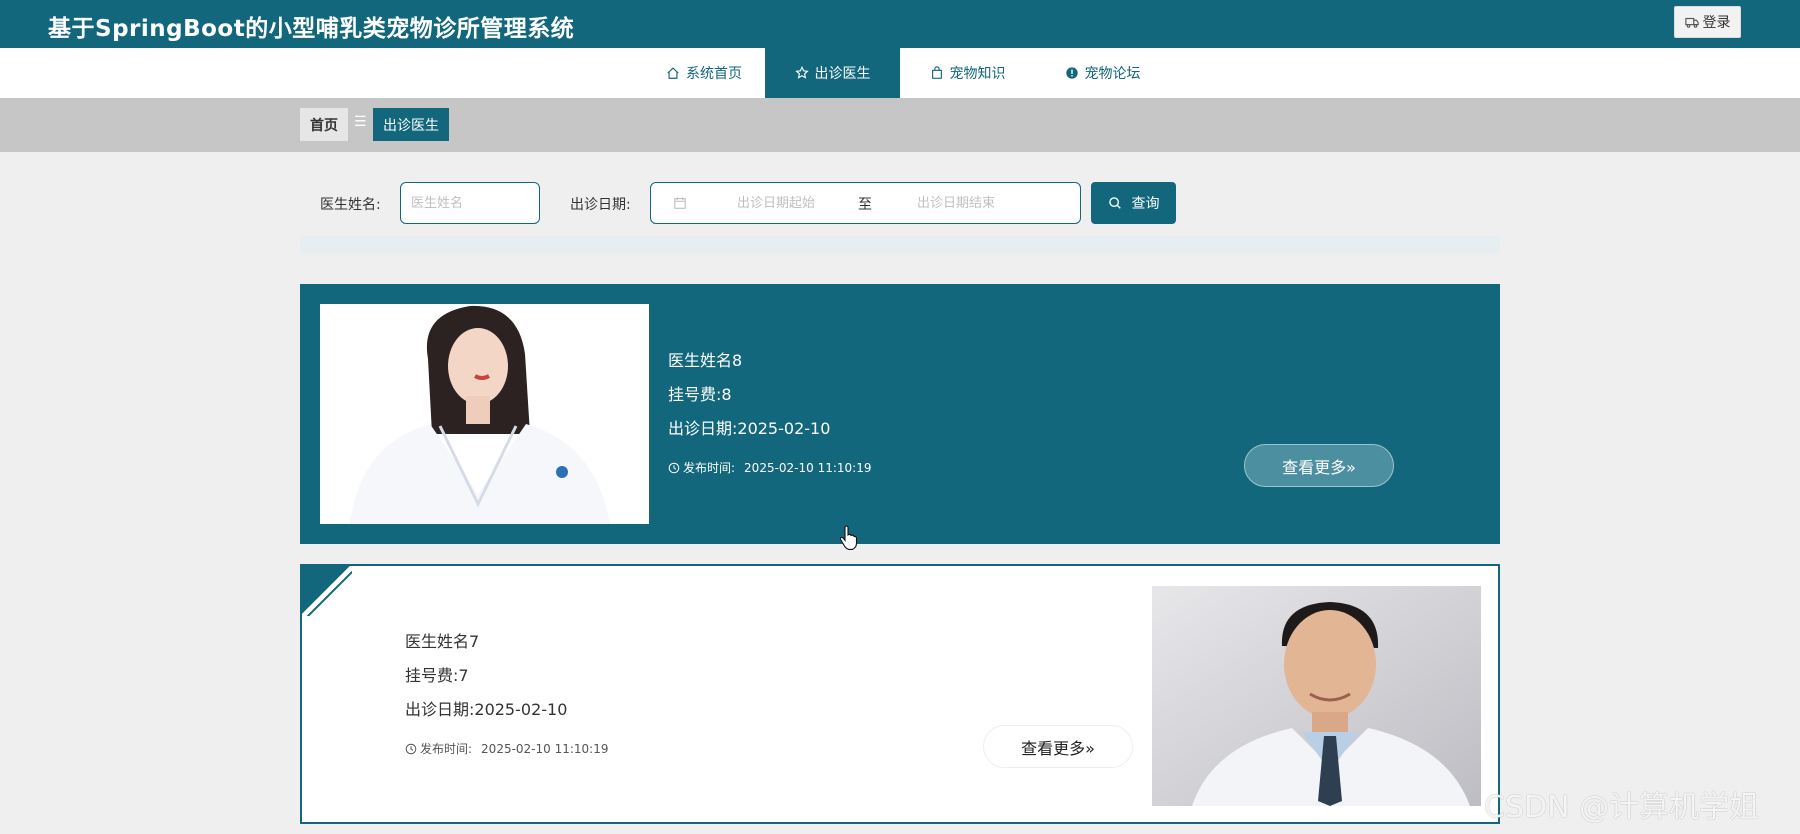 Image resolution: width=1800 pixels, height=834 pixels. I want to click on watermark: CSDN @计算机学姐, so click(1622, 807).